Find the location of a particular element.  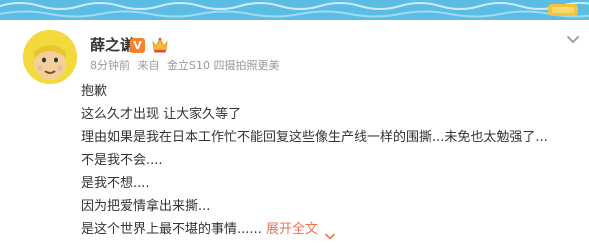

post-line: 这么久才出现 让大家久等了 is located at coordinates (161, 114).